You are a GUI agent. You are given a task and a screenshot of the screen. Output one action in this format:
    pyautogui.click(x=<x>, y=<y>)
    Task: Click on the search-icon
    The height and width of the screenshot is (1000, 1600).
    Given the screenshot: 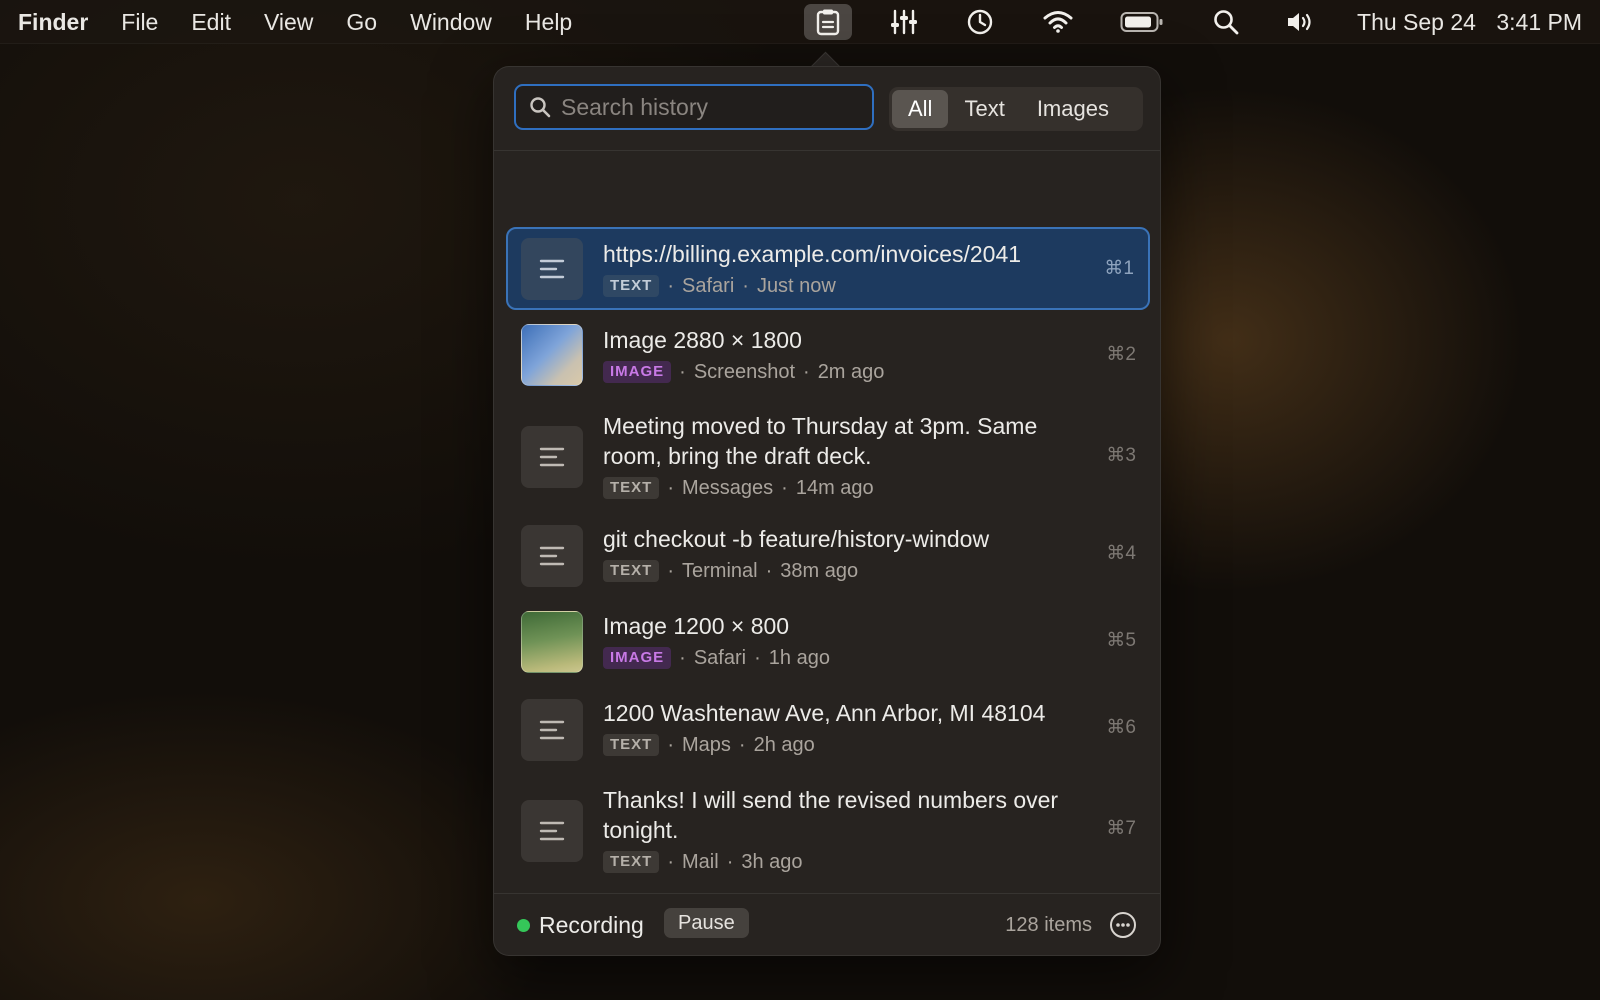 What is the action you would take?
    pyautogui.click(x=1226, y=22)
    